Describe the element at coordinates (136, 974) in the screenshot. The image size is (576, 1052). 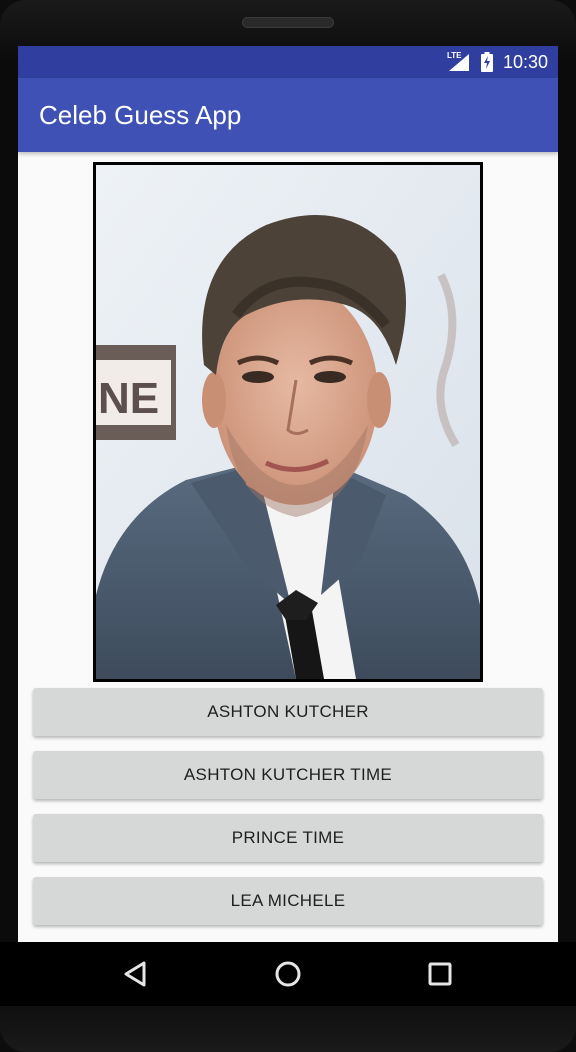
I see `back-icon` at that location.